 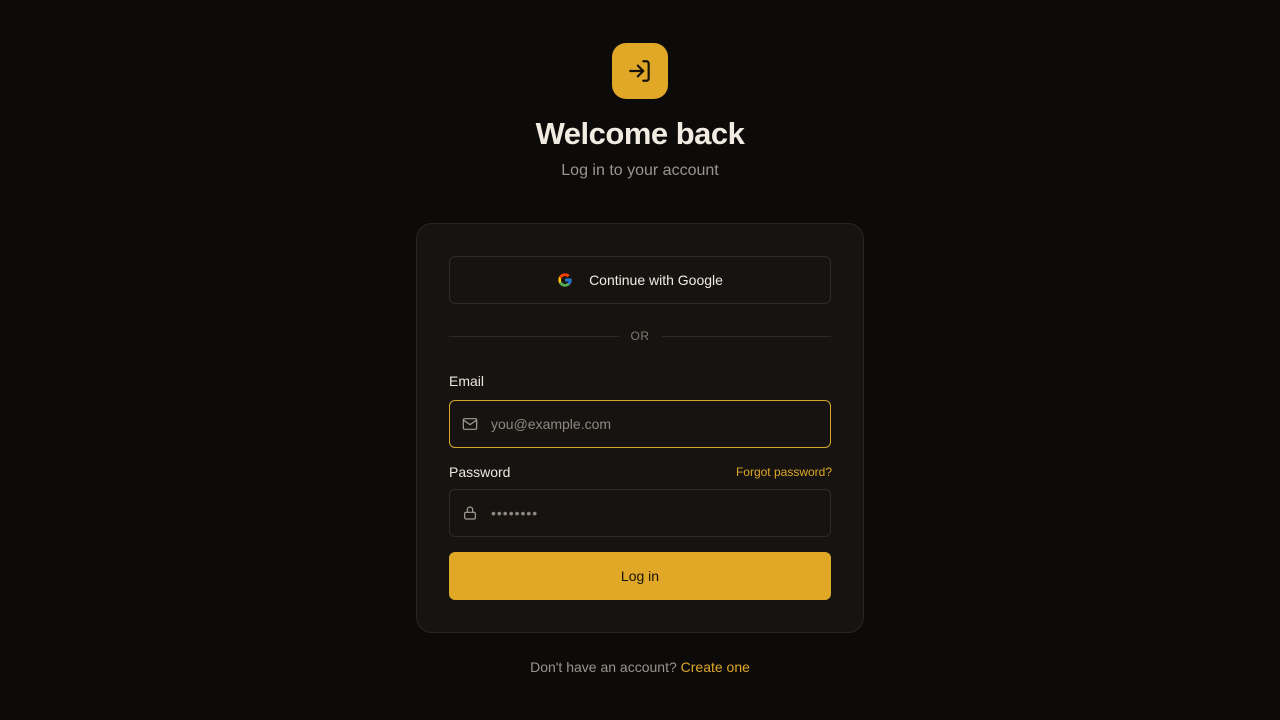 I want to click on password-field-container, so click(x=640, y=513).